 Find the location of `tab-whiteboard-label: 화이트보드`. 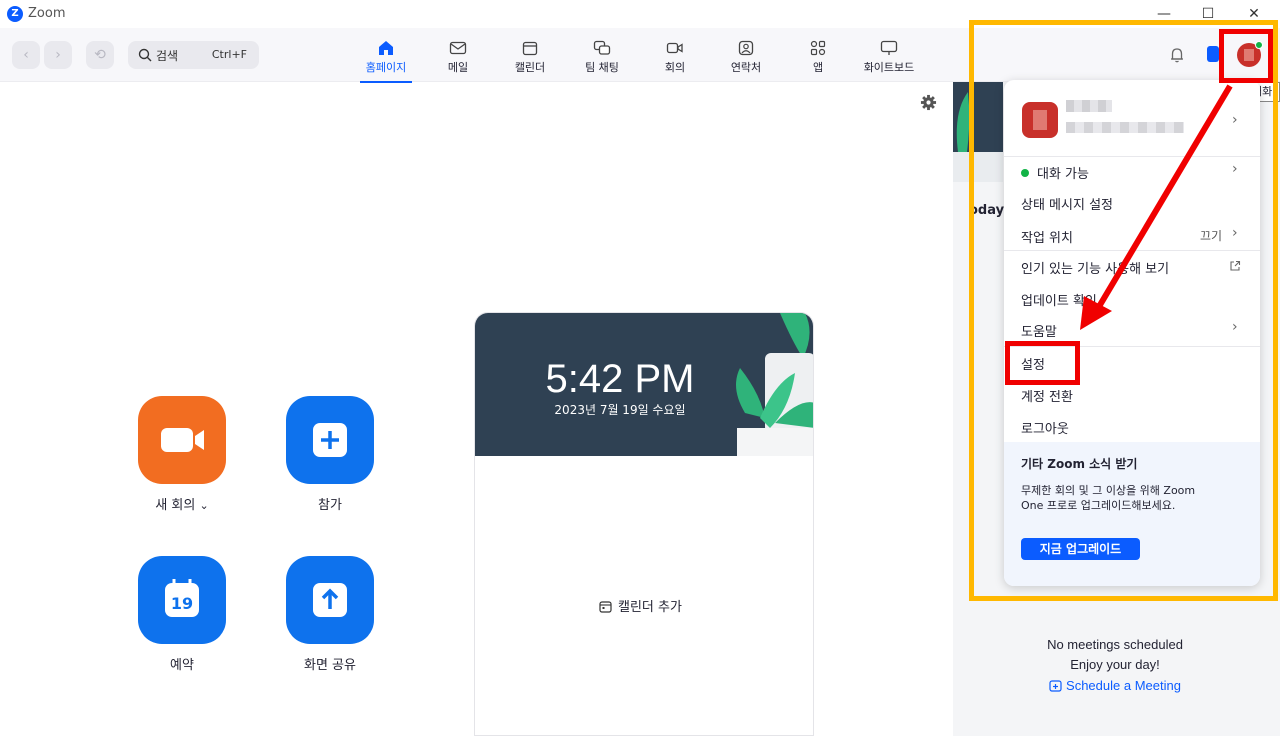

tab-whiteboard-label: 화이트보드 is located at coordinates (889, 67).